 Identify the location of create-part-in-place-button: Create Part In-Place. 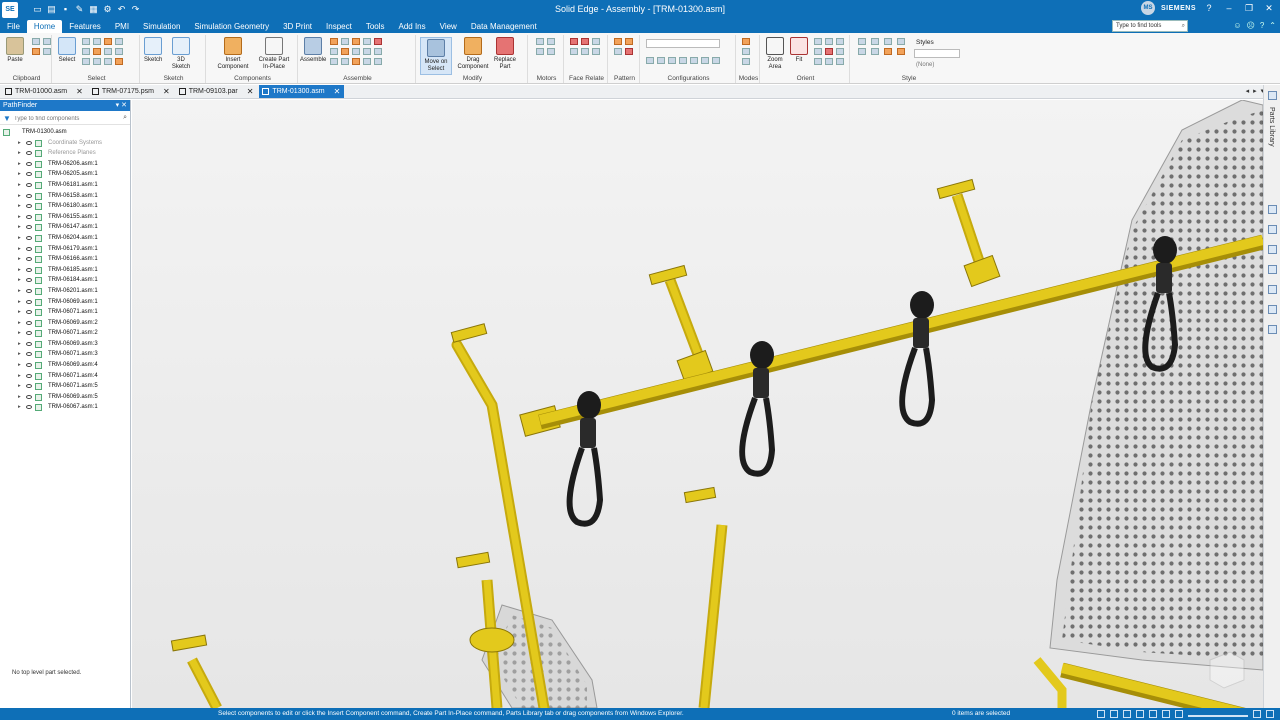
(274, 54).